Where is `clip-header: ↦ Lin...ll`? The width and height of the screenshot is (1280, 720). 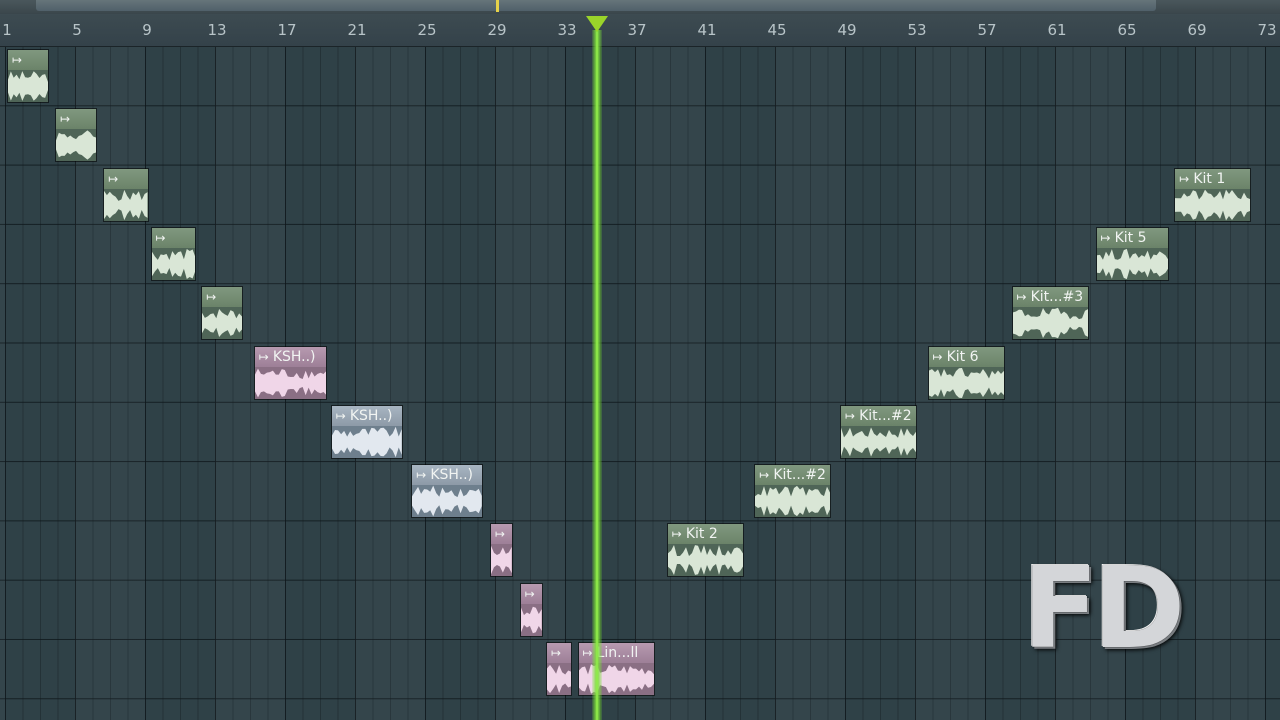
clip-header: ↦ Lin...ll is located at coordinates (616, 653).